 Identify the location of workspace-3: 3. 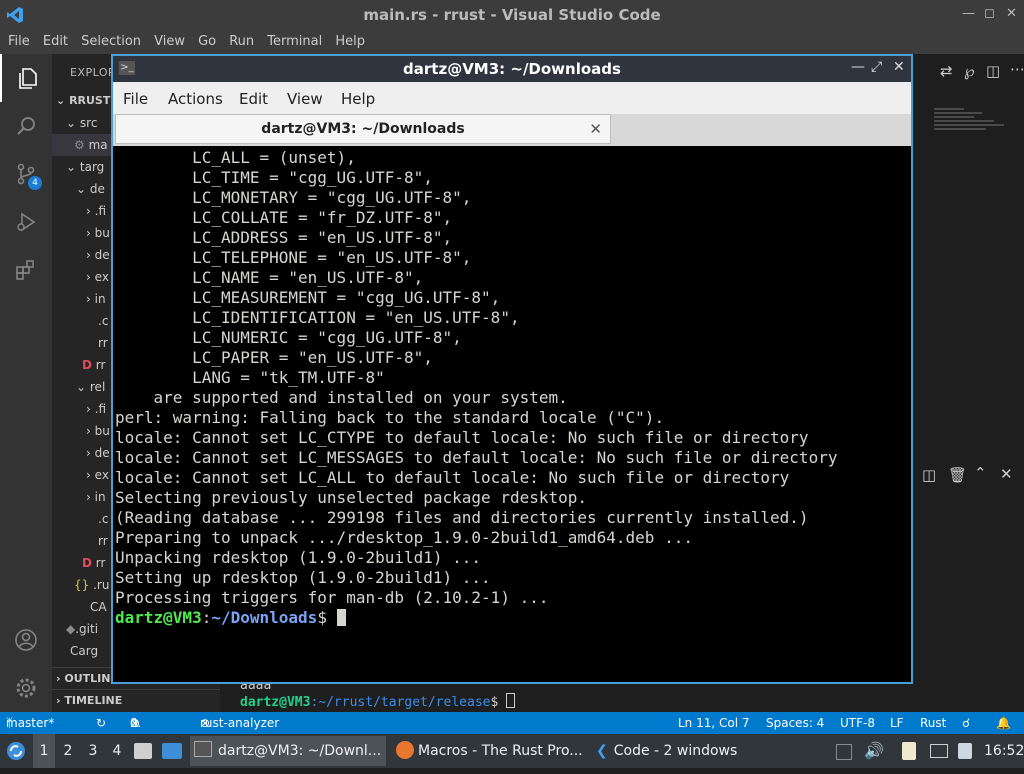
(93, 751).